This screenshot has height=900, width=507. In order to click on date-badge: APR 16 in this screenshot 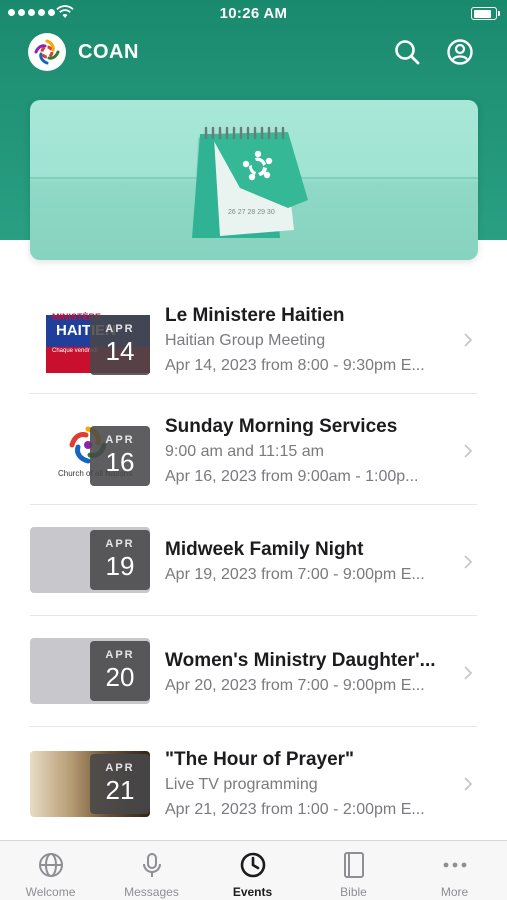, I will do `click(120, 456)`.